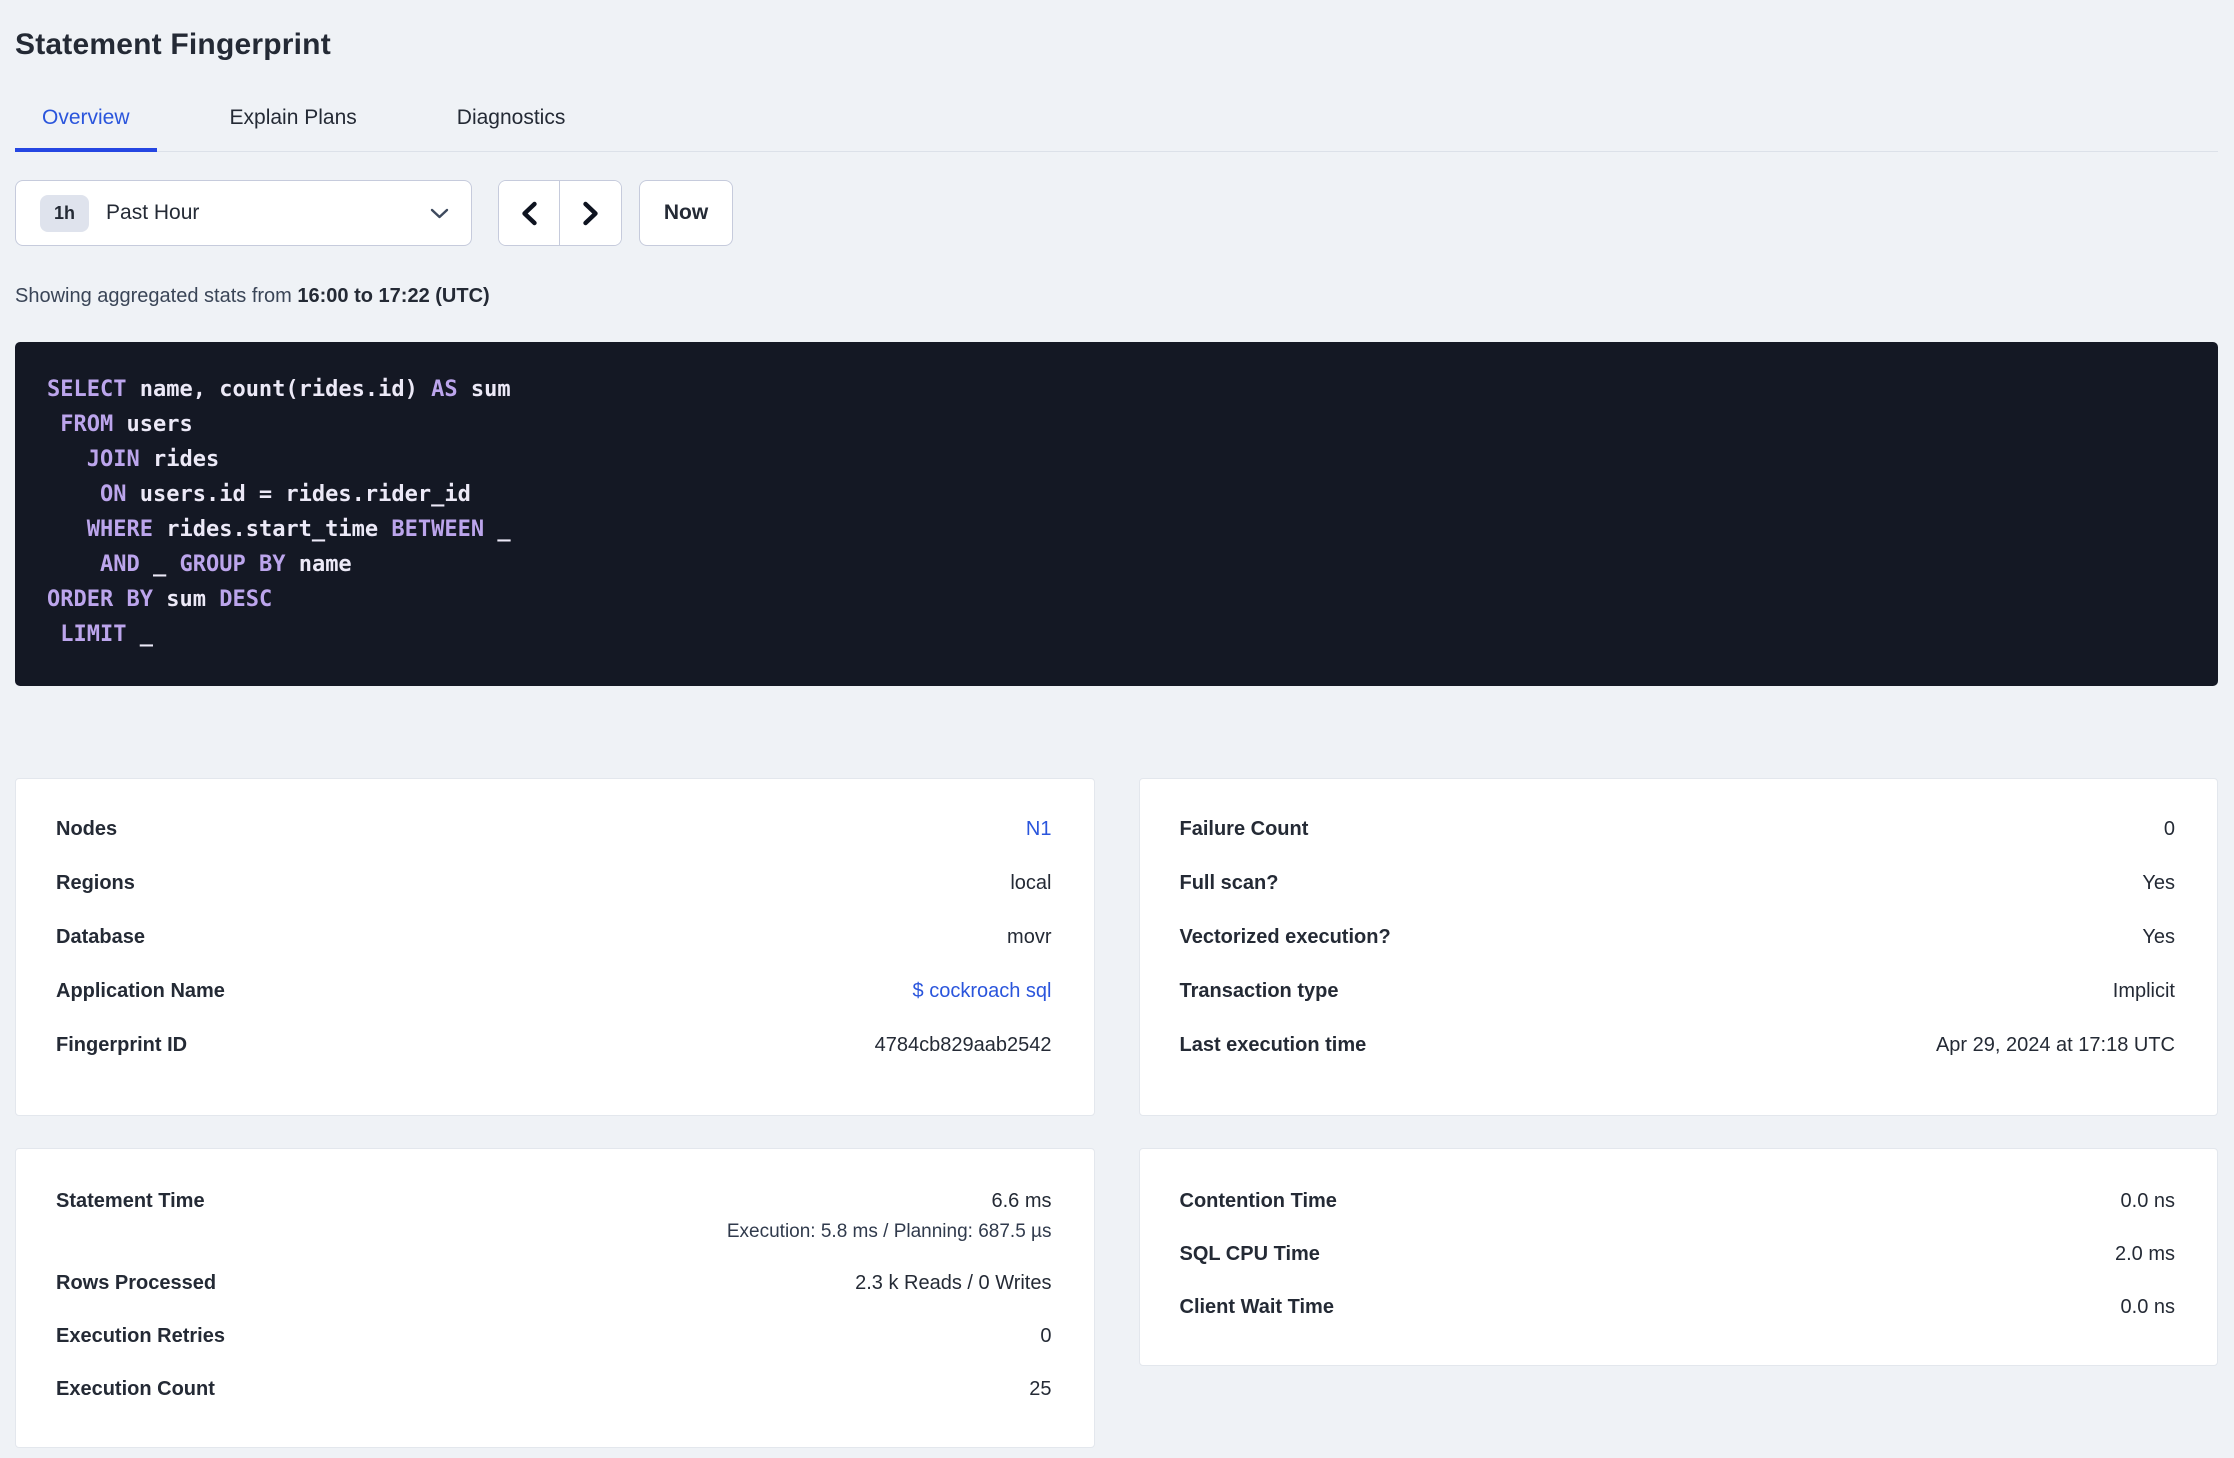 The height and width of the screenshot is (1458, 2234). What do you see at coordinates (318, 564) in the screenshot?
I see `sql-text: name` at bounding box center [318, 564].